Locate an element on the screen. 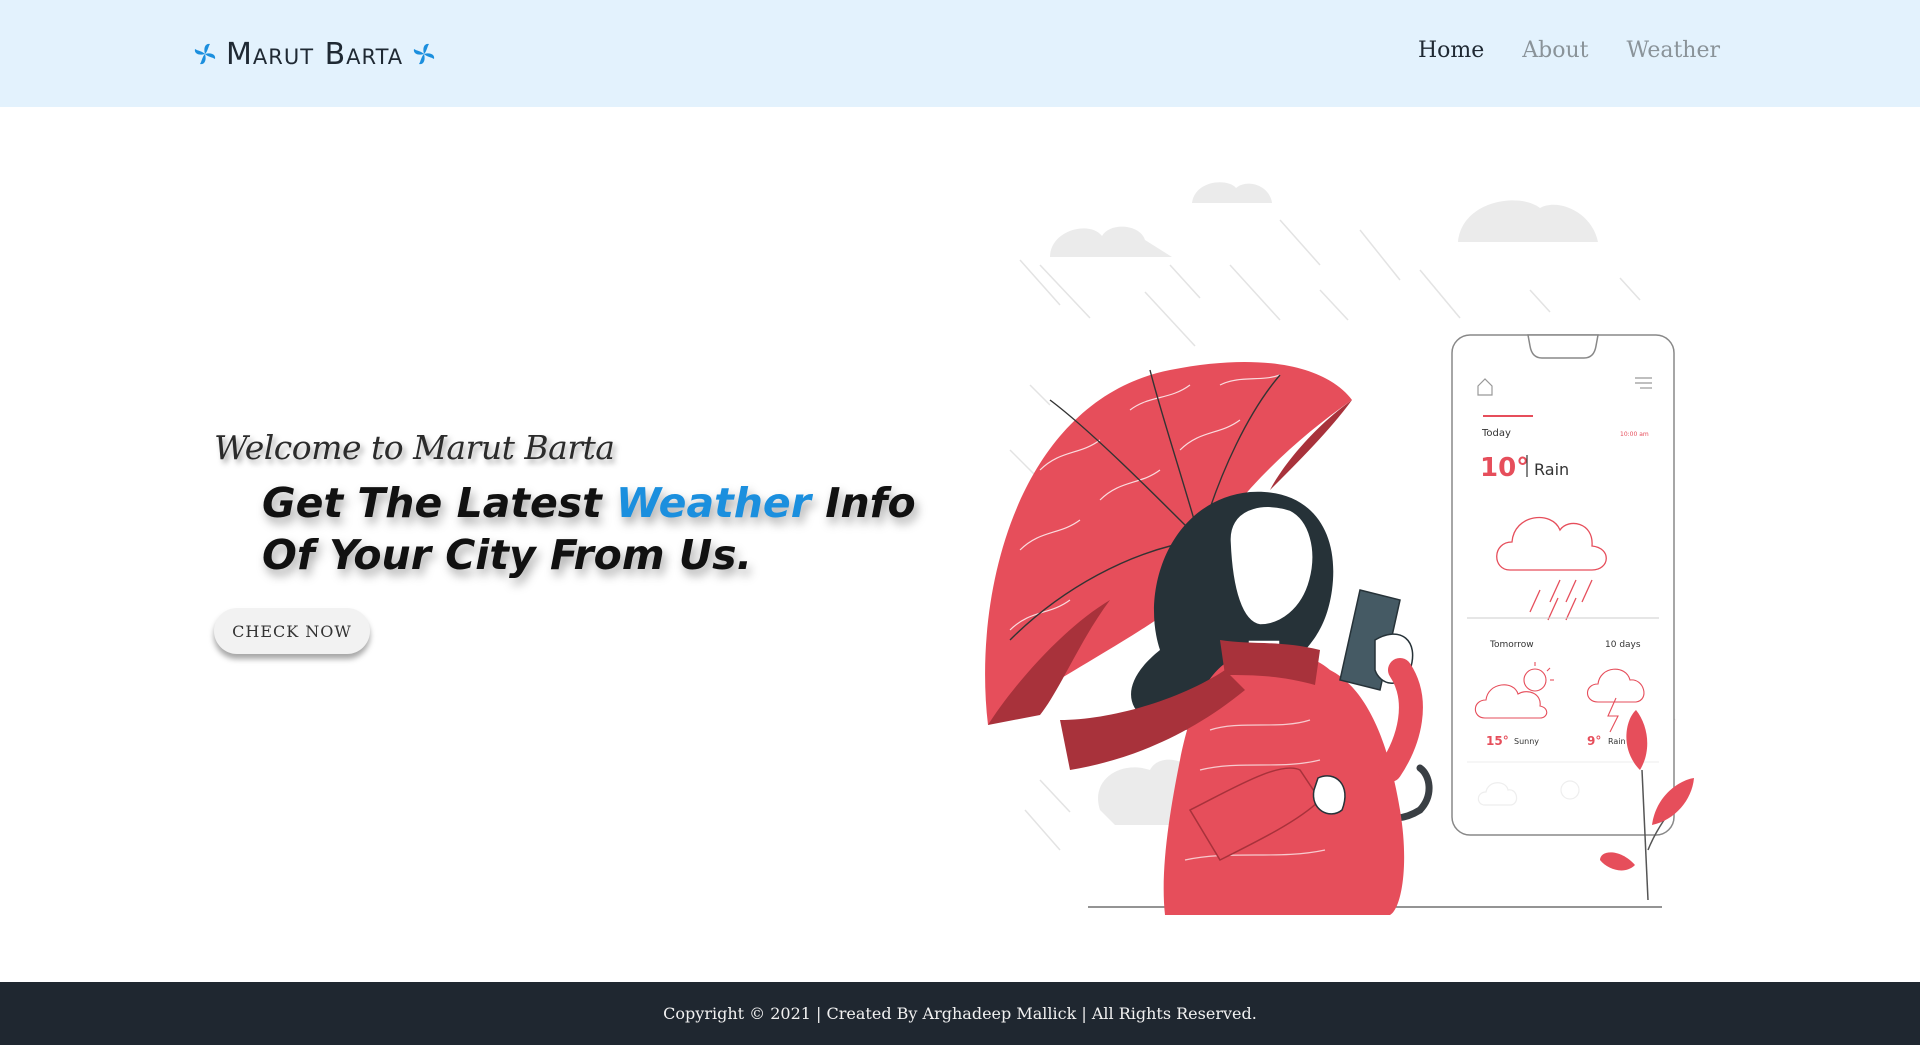 The image size is (1920, 1045). ten-temp: 9° is located at coordinates (1594, 741).